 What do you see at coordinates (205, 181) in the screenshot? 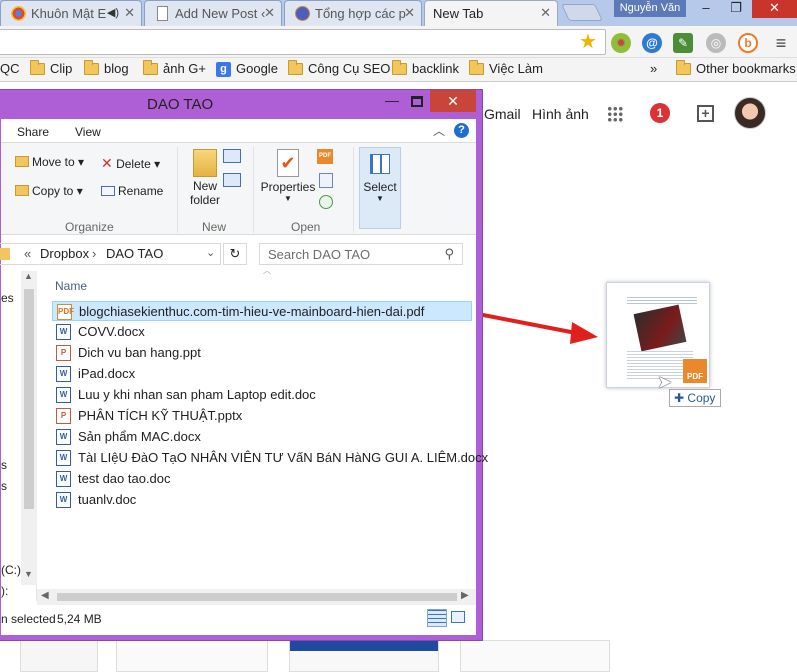
I see `new-folder-button: New folder` at bounding box center [205, 181].